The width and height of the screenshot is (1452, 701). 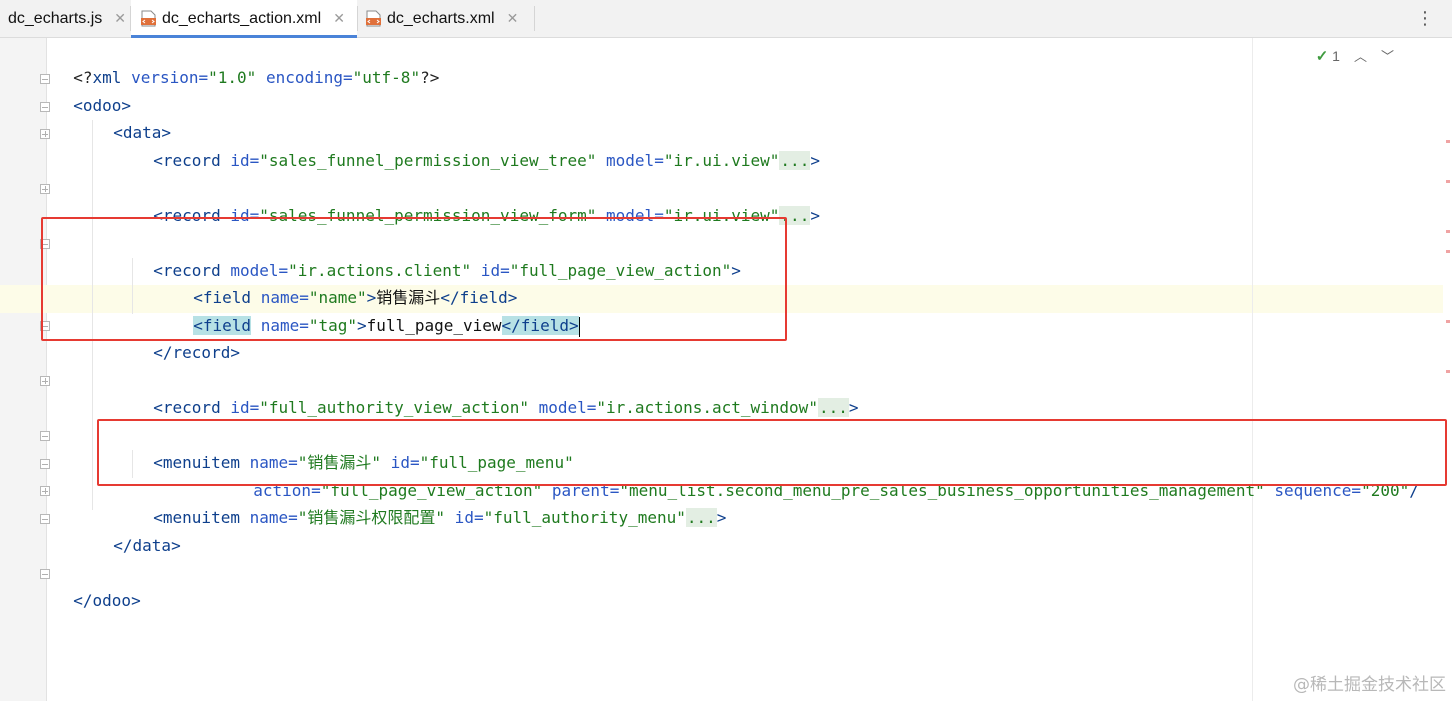 What do you see at coordinates (441, 18) in the screenshot?
I see `tab-label: dc_echarts.xml` at bounding box center [441, 18].